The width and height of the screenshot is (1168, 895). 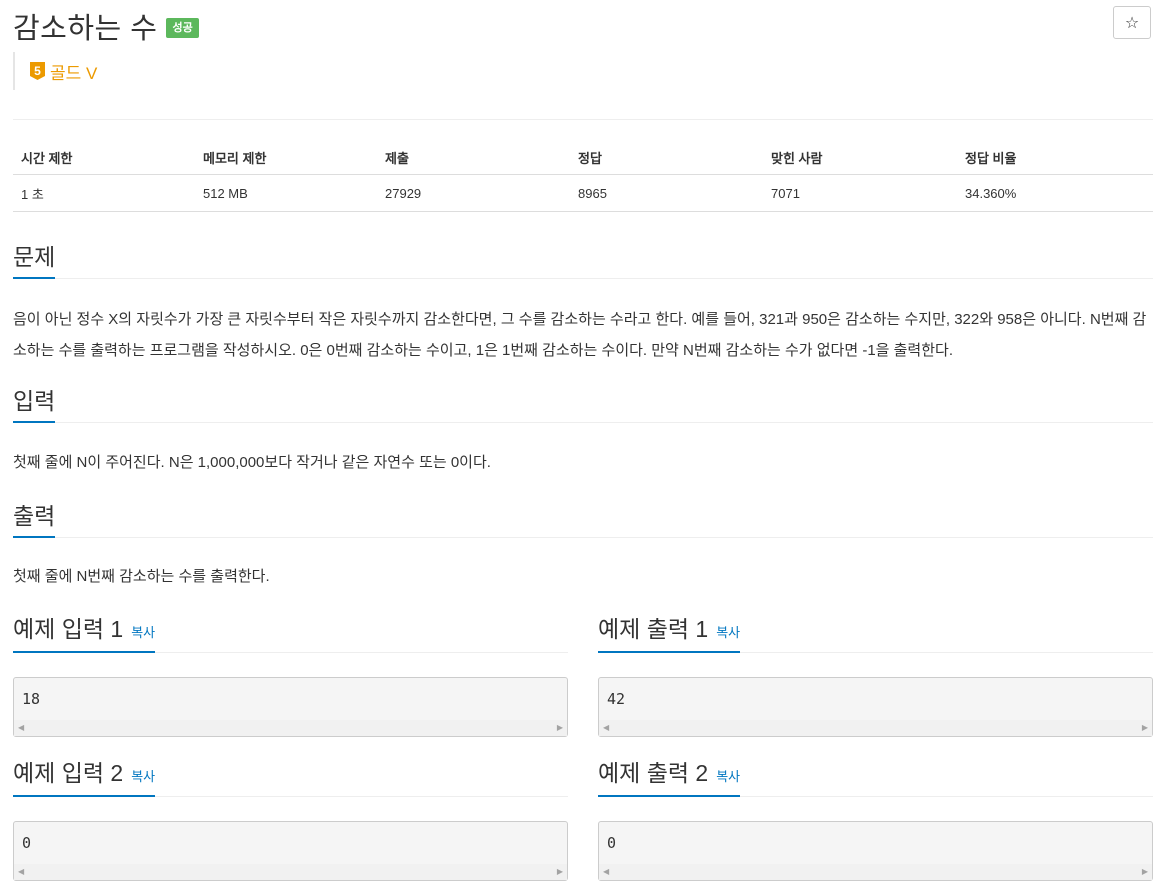 What do you see at coordinates (653, 629) in the screenshot?
I see `sample-output-1-title-text: 예제 출력 1` at bounding box center [653, 629].